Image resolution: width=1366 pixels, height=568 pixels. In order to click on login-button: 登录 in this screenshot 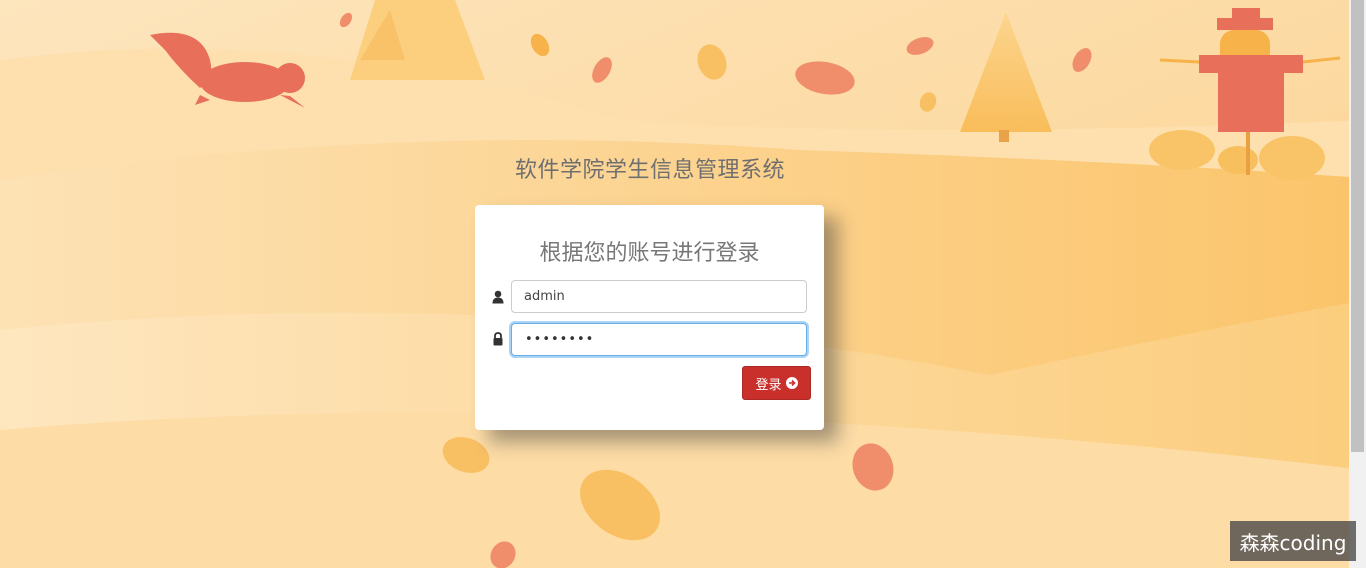, I will do `click(776, 383)`.